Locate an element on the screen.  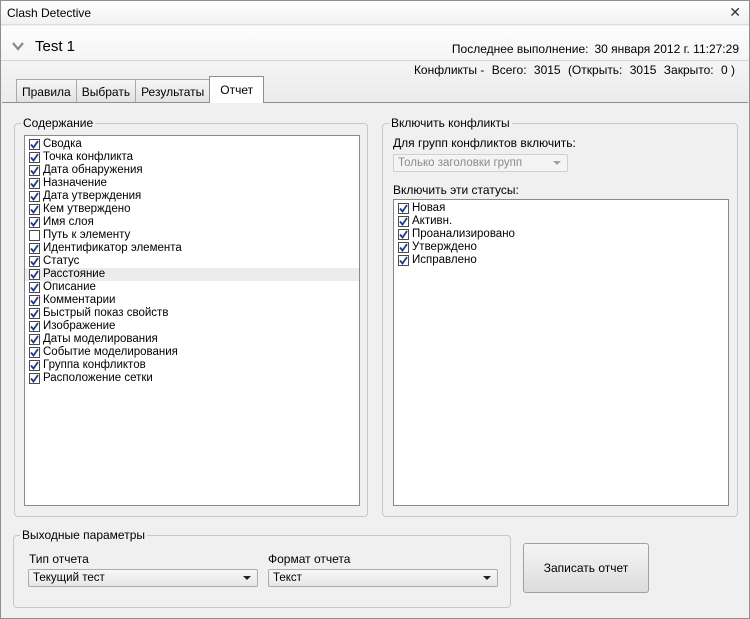
write-report-button: Записать отчет is located at coordinates (586, 568).